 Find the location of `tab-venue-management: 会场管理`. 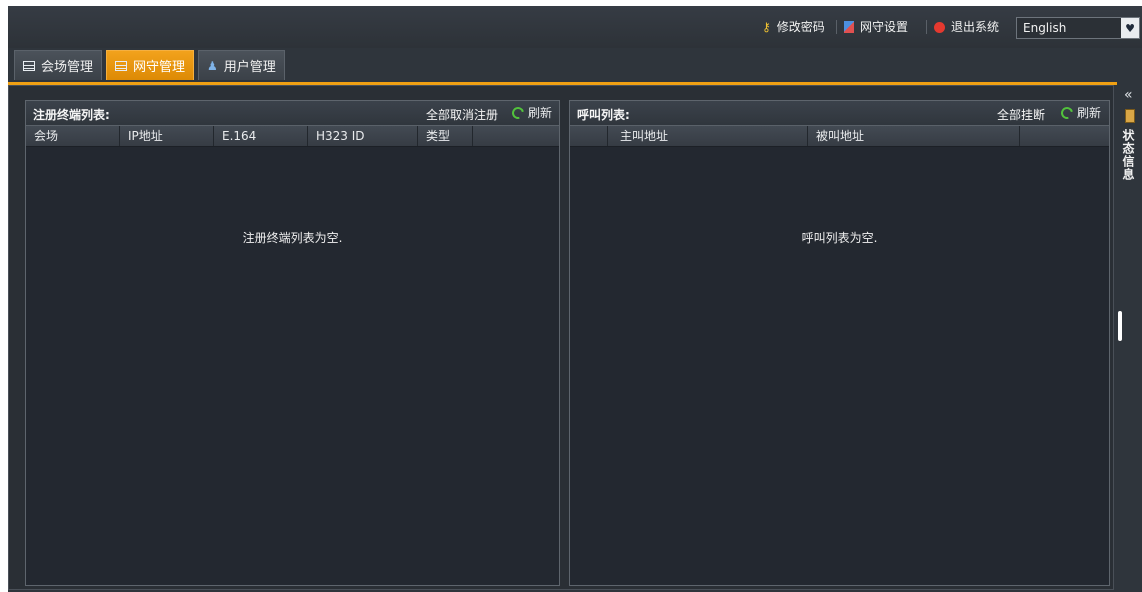

tab-venue-management: 会场管理 is located at coordinates (58, 65).